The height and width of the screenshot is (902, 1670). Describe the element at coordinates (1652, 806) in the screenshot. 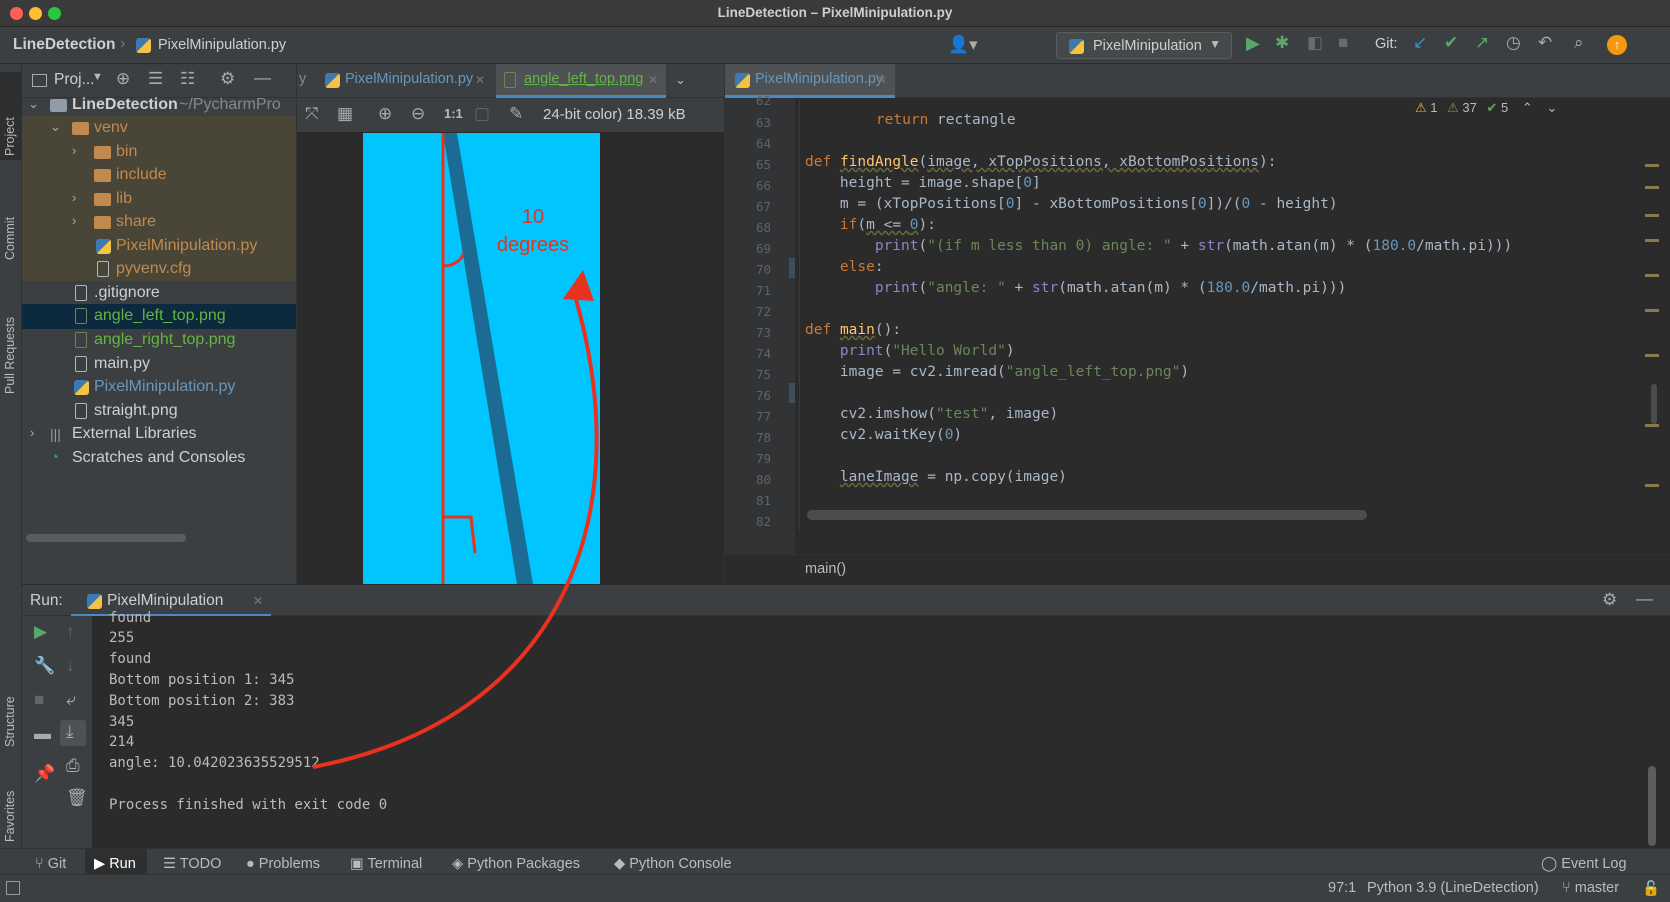

I see `vertical-scrollbar` at that location.